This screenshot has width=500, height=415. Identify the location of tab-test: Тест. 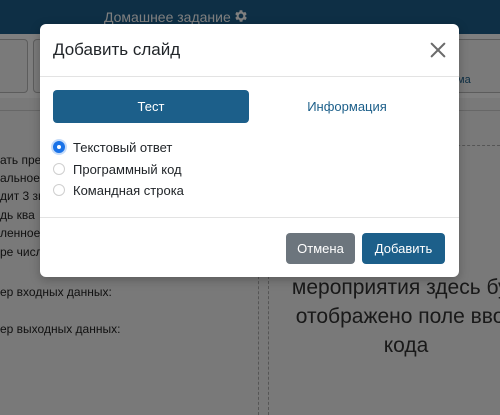
(151, 106).